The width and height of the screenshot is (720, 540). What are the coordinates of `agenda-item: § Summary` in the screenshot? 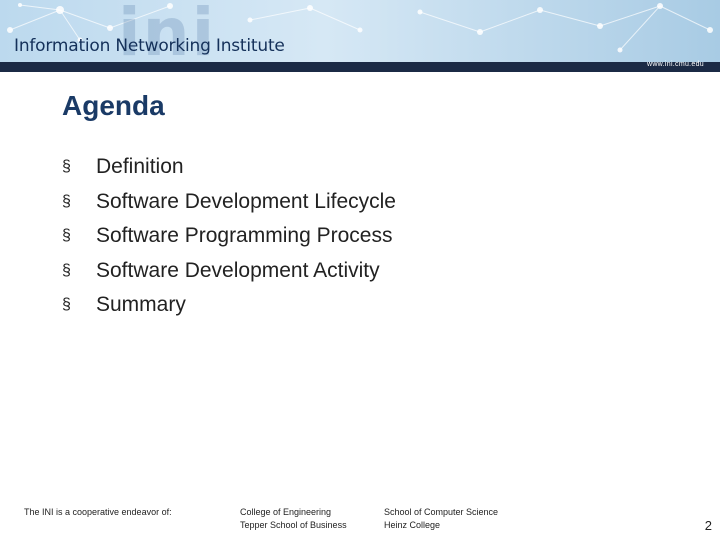 It's located at (229, 305).